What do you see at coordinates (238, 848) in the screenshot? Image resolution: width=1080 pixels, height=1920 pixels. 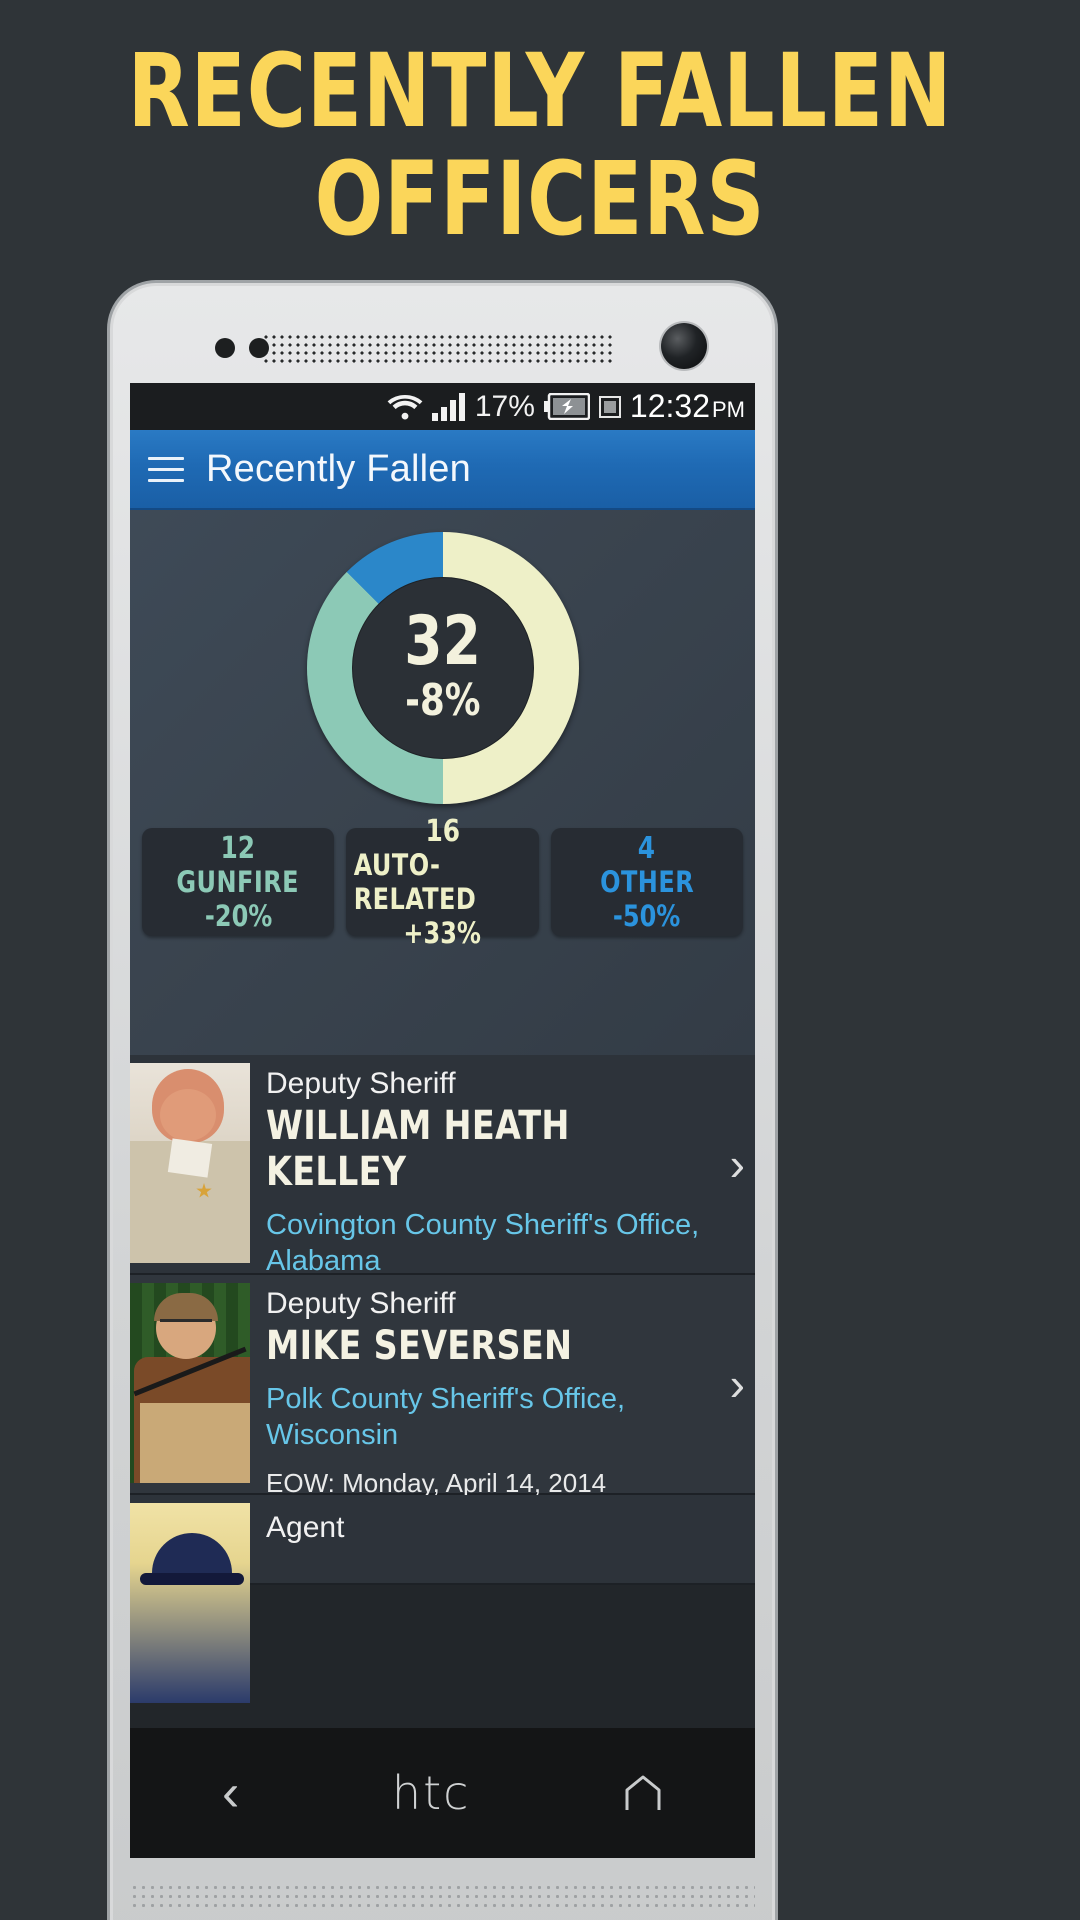 I see `stat-card-number: 12` at bounding box center [238, 848].